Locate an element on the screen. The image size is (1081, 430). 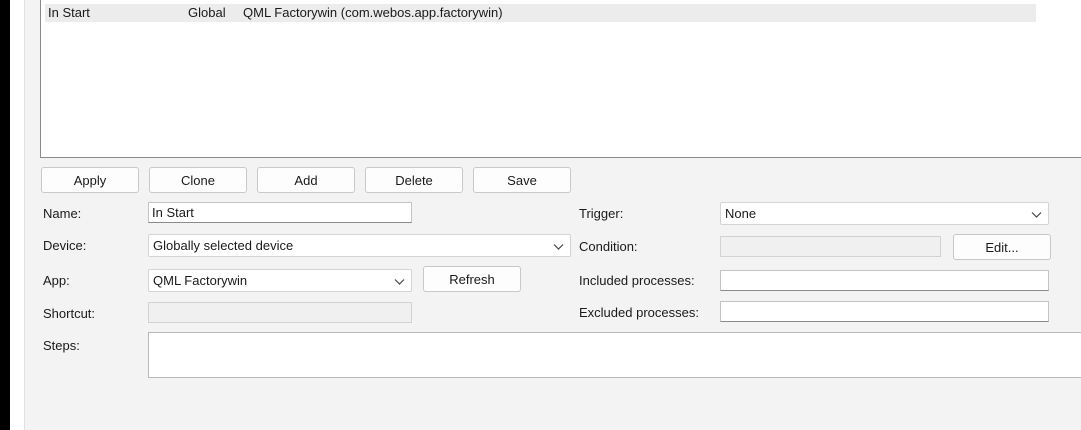
trigger-select: None is located at coordinates (884, 213).